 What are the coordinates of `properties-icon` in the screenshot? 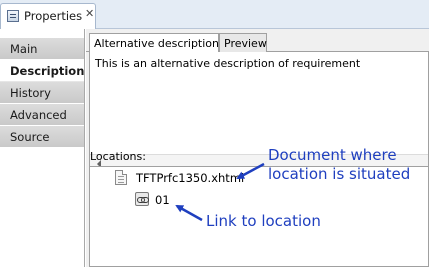 It's located at (13, 16).